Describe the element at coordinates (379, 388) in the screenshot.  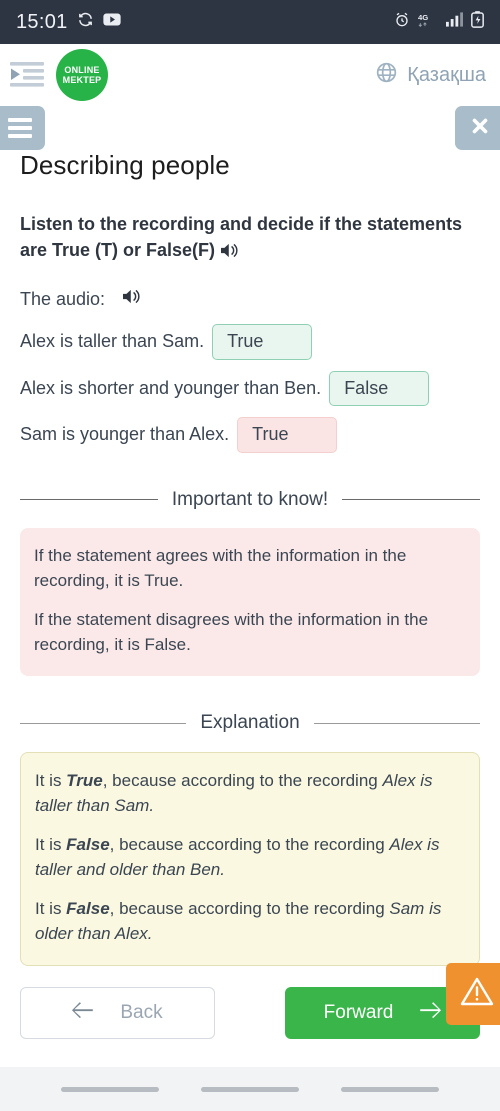
I see `answer-box: False` at that location.